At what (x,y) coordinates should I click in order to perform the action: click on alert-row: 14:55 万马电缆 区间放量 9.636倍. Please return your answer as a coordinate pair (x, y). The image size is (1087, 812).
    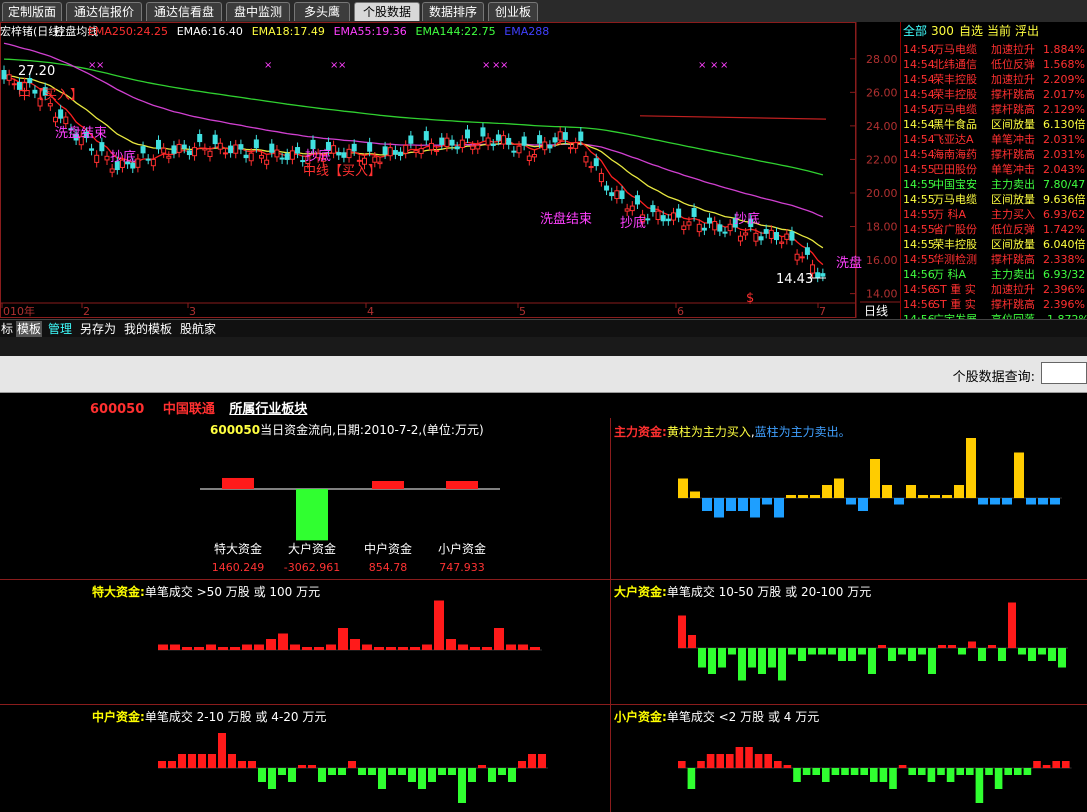
    Looking at the image, I should click on (994, 199).